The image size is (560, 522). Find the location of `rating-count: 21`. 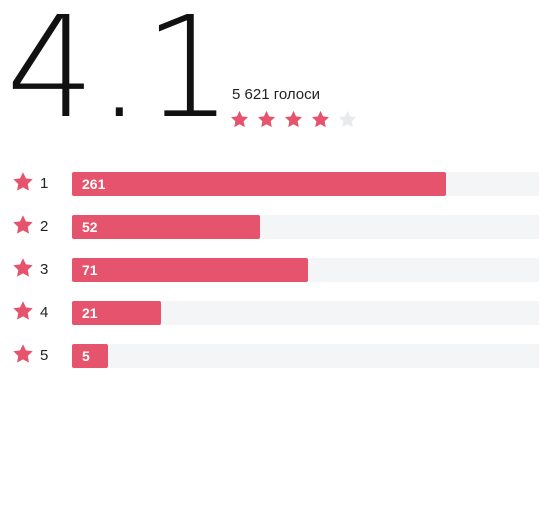

rating-count: 21 is located at coordinates (90, 313).